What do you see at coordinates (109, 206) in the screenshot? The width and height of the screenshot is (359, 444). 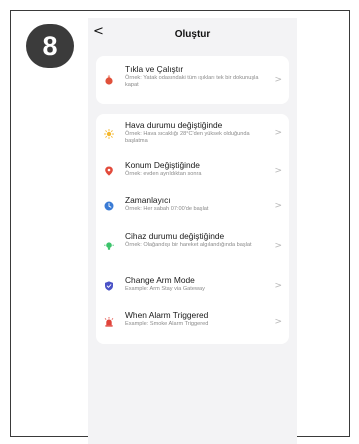 I see `clock-icon` at bounding box center [109, 206].